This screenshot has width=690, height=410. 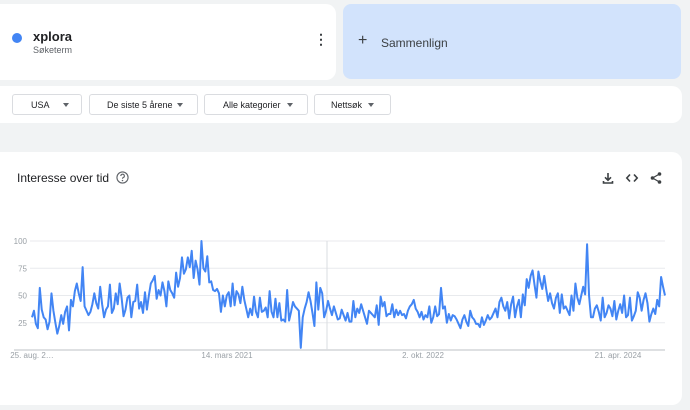 I want to click on term-name: xplora, so click(x=52, y=36).